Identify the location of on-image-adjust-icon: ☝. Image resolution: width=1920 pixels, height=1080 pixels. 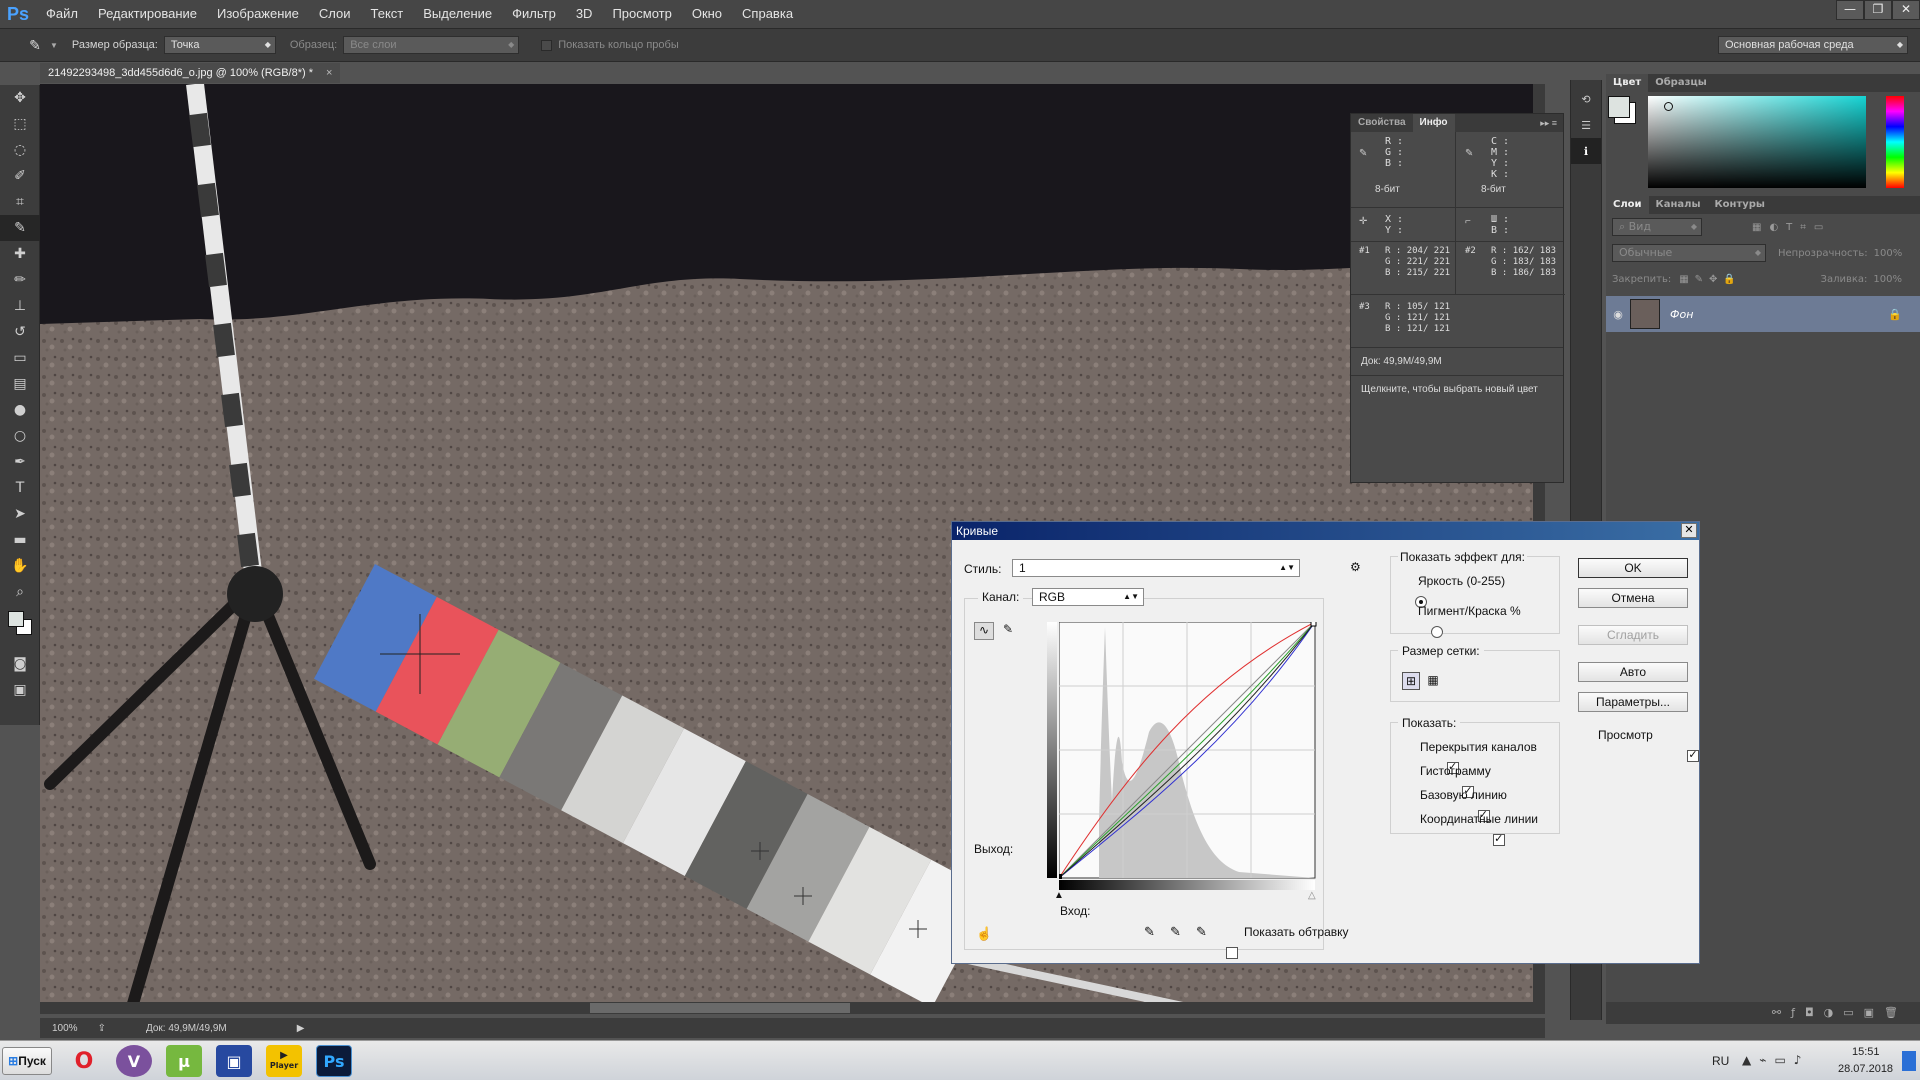
(984, 934).